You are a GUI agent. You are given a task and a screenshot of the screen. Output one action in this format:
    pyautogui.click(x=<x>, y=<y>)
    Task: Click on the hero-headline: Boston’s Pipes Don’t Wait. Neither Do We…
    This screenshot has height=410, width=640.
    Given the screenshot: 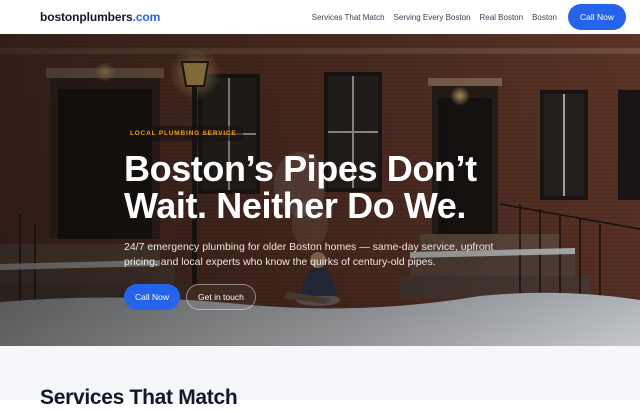 What is the action you would take?
    pyautogui.click(x=334, y=187)
    